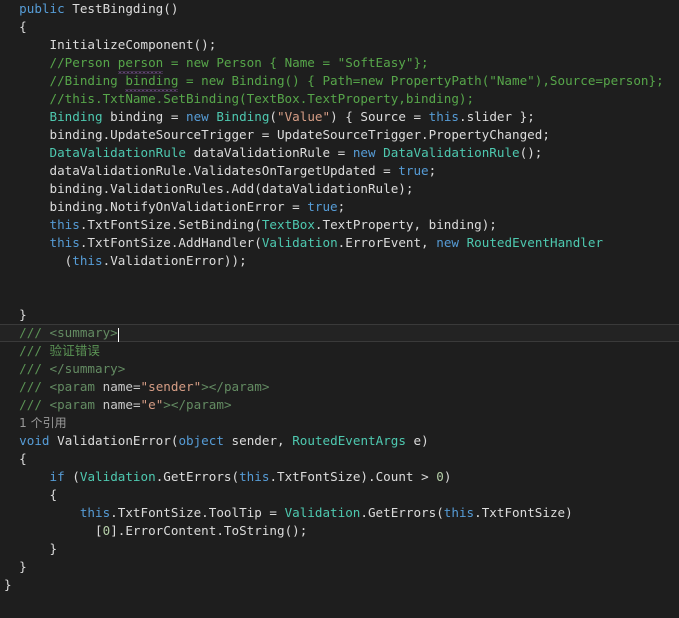  What do you see at coordinates (197, 206) in the screenshot?
I see `code-line-text: binding.NotifyOnValidationError = true;` at bounding box center [197, 206].